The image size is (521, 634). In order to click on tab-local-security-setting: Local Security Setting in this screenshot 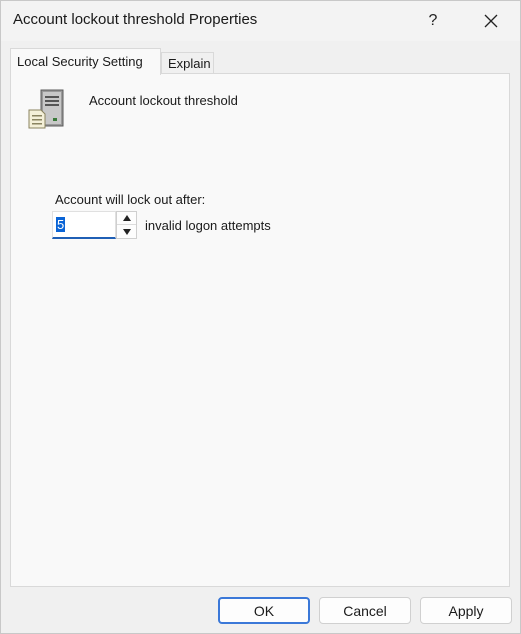, I will do `click(85, 61)`.